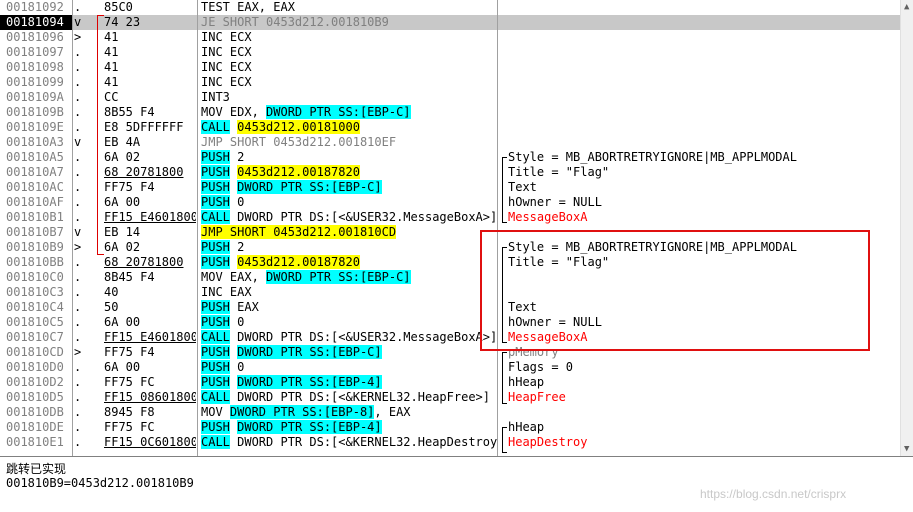 This screenshot has width=913, height=512. What do you see at coordinates (456, 367) in the screenshot?
I see `disasm-row: 001810D0. 6A 00 PUSH 0 Flags = 0` at bounding box center [456, 367].